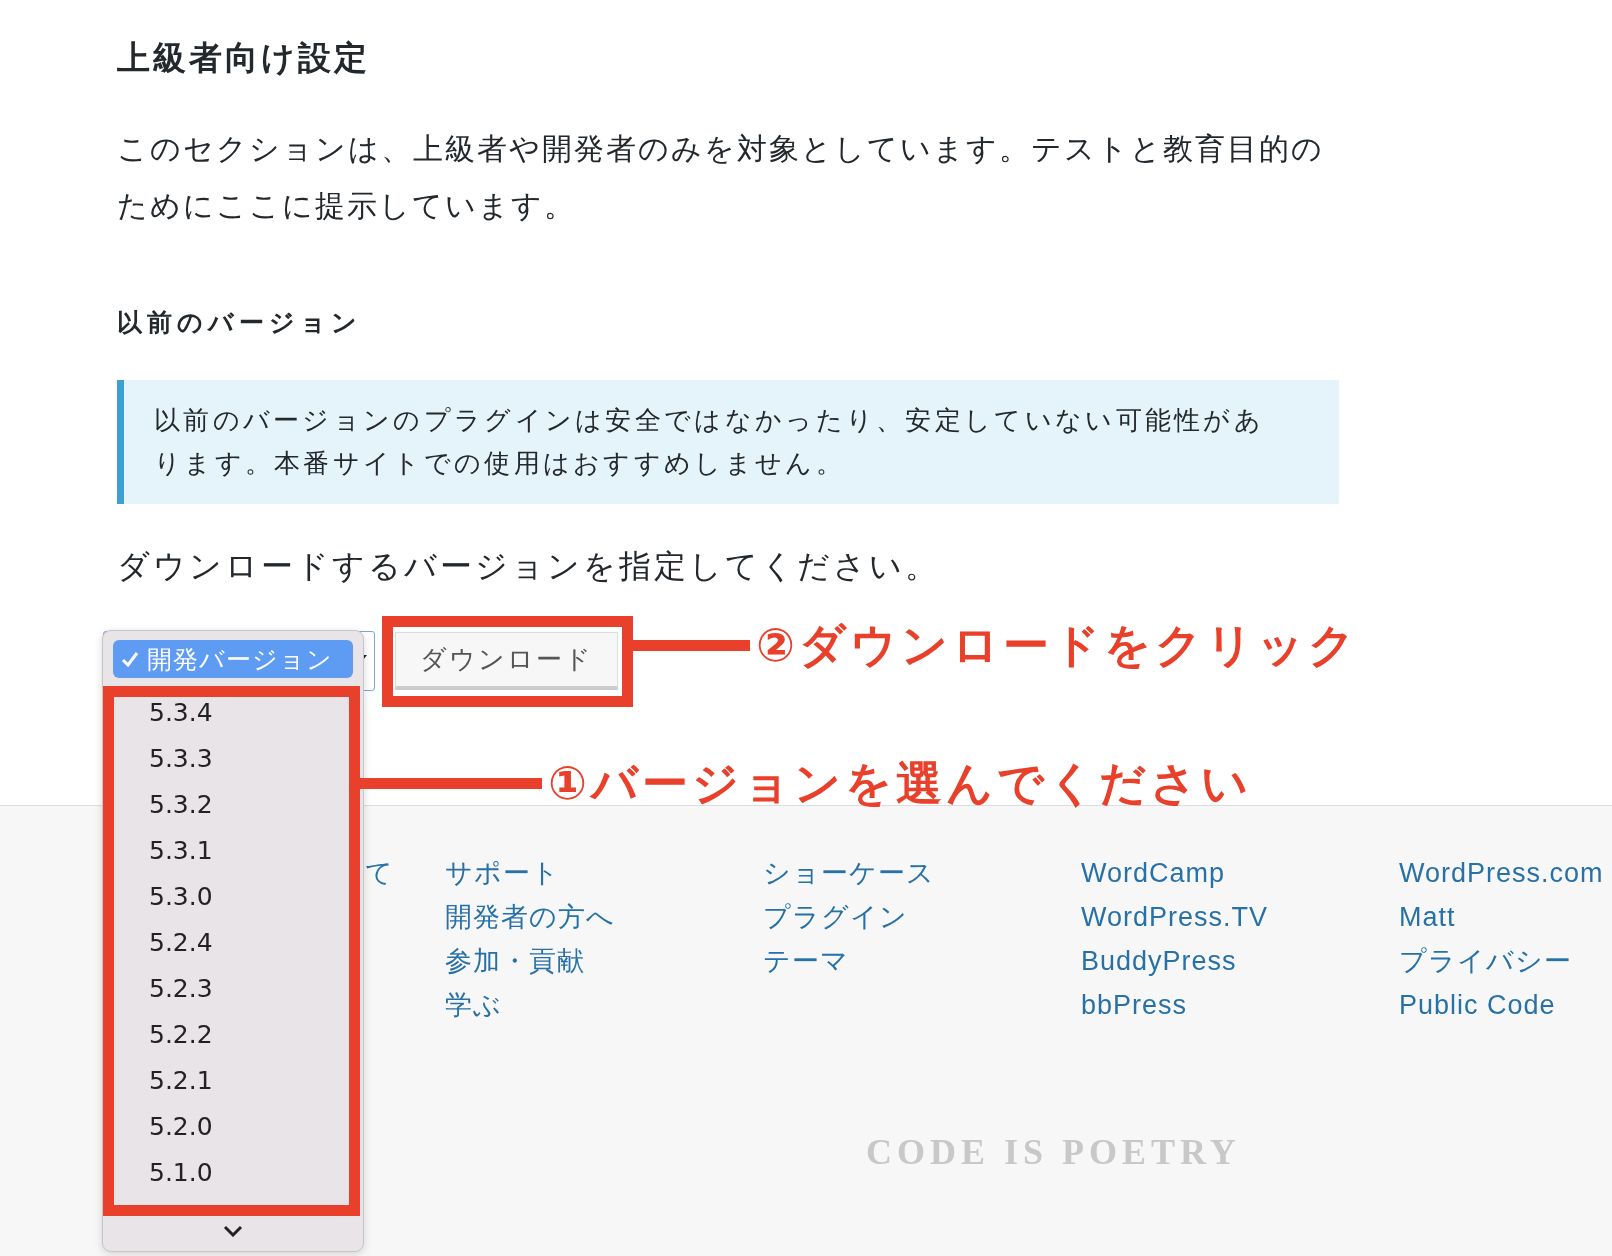  I want to click on notice-box: 以前のバージョンのプラグインは安全ではなかったり、安定していない可能性があります。本番サイトでの使用はおすすめしません。, so click(728, 442).